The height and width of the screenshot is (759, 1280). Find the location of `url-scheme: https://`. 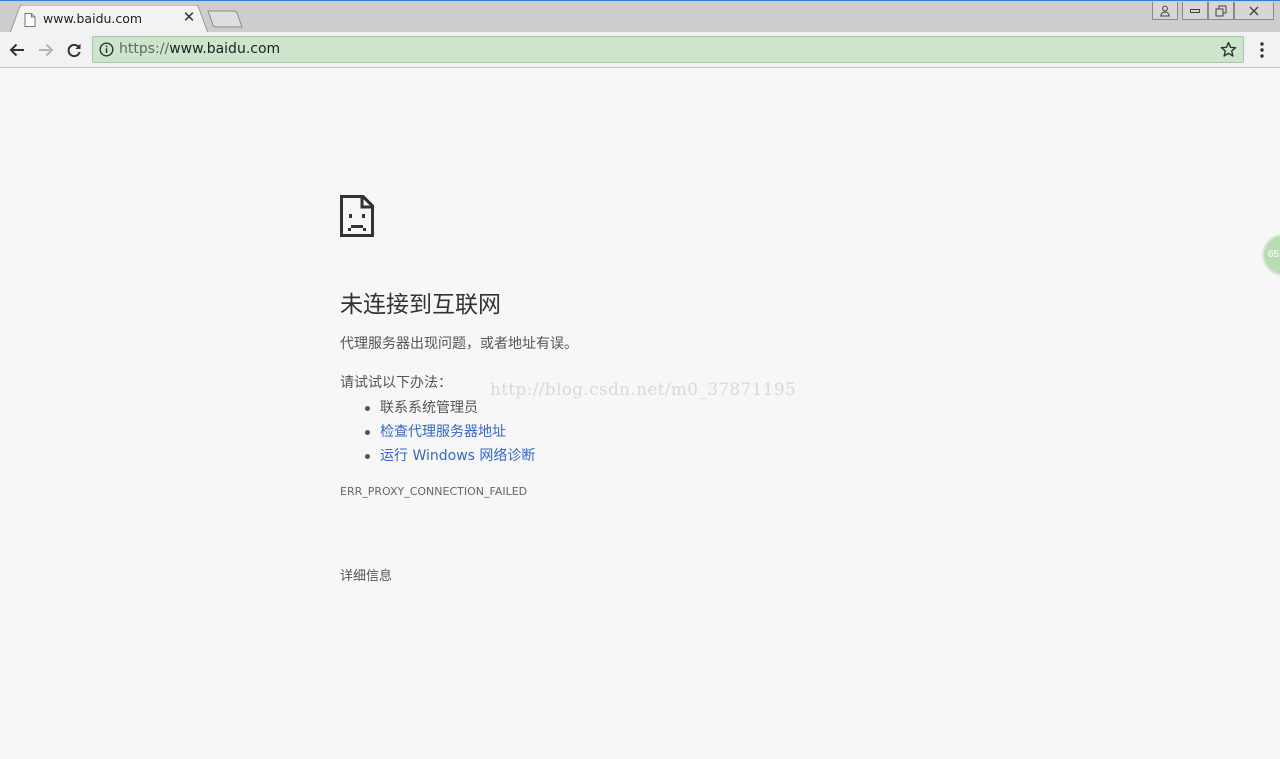

url-scheme: https:// is located at coordinates (144, 49).